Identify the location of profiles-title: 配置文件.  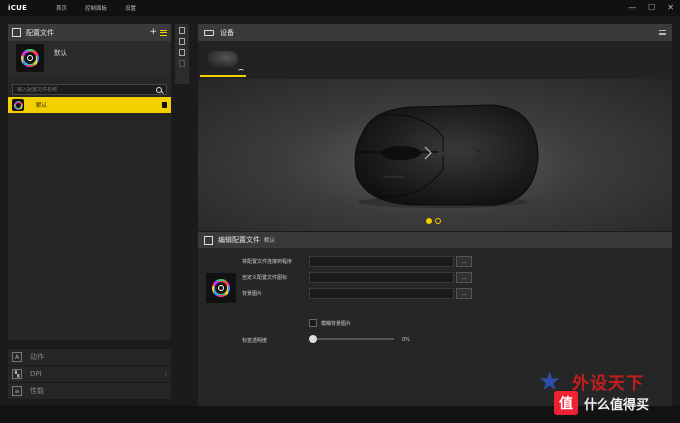
(40, 32).